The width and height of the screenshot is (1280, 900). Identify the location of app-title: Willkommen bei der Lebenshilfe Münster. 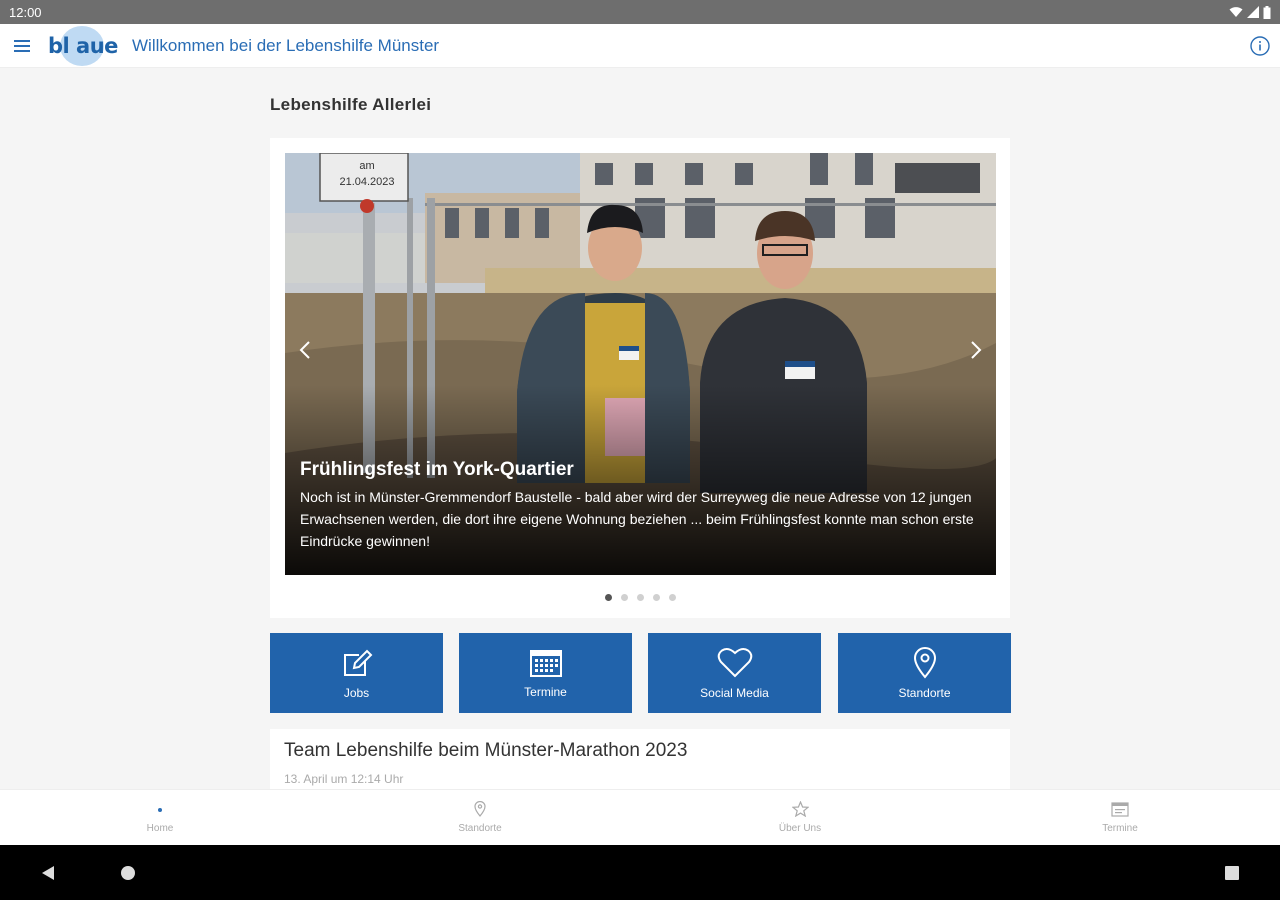
(286, 45).